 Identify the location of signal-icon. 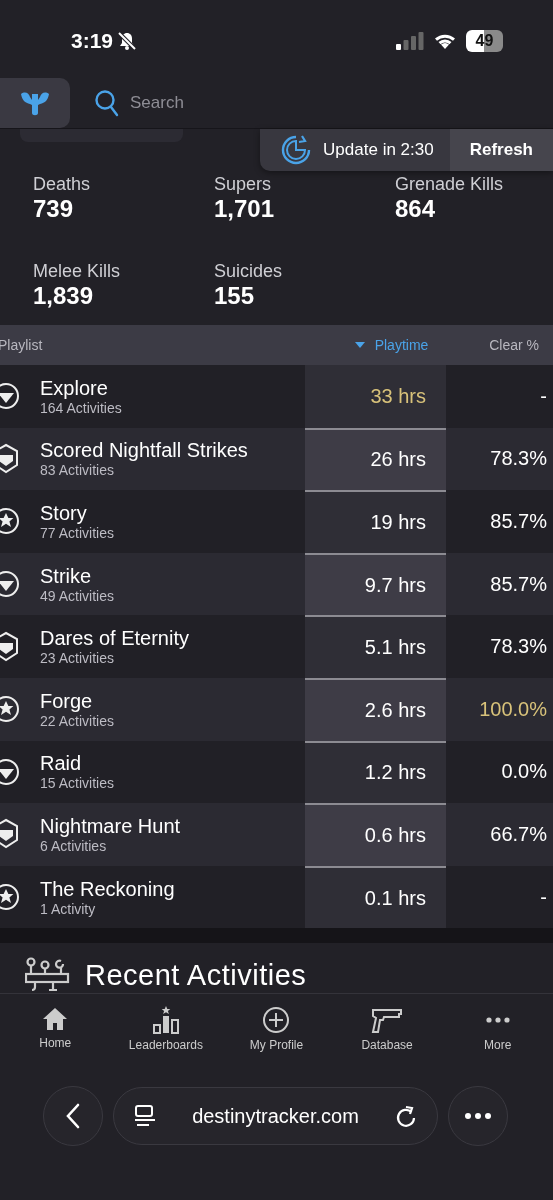
(410, 41).